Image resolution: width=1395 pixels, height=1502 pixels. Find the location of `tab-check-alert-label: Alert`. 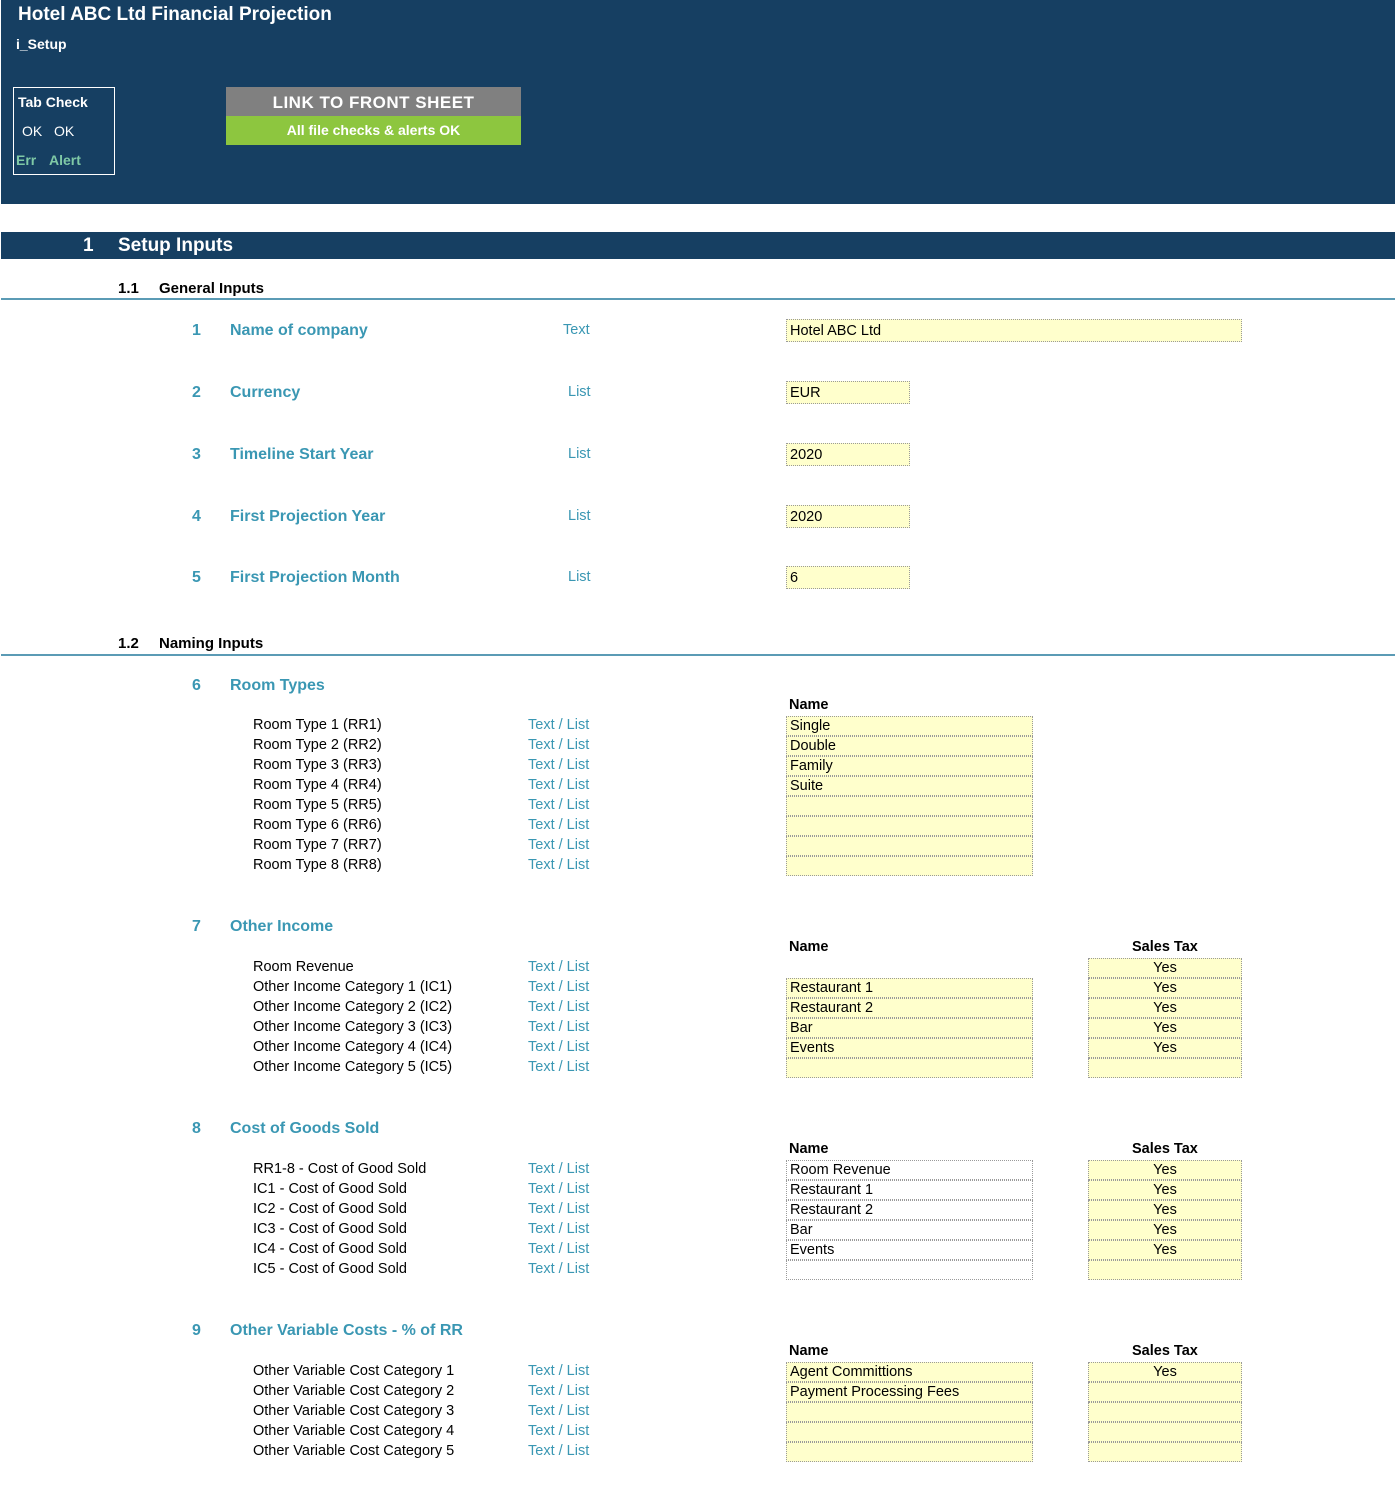

tab-check-alert-label: Alert is located at coordinates (65, 160).